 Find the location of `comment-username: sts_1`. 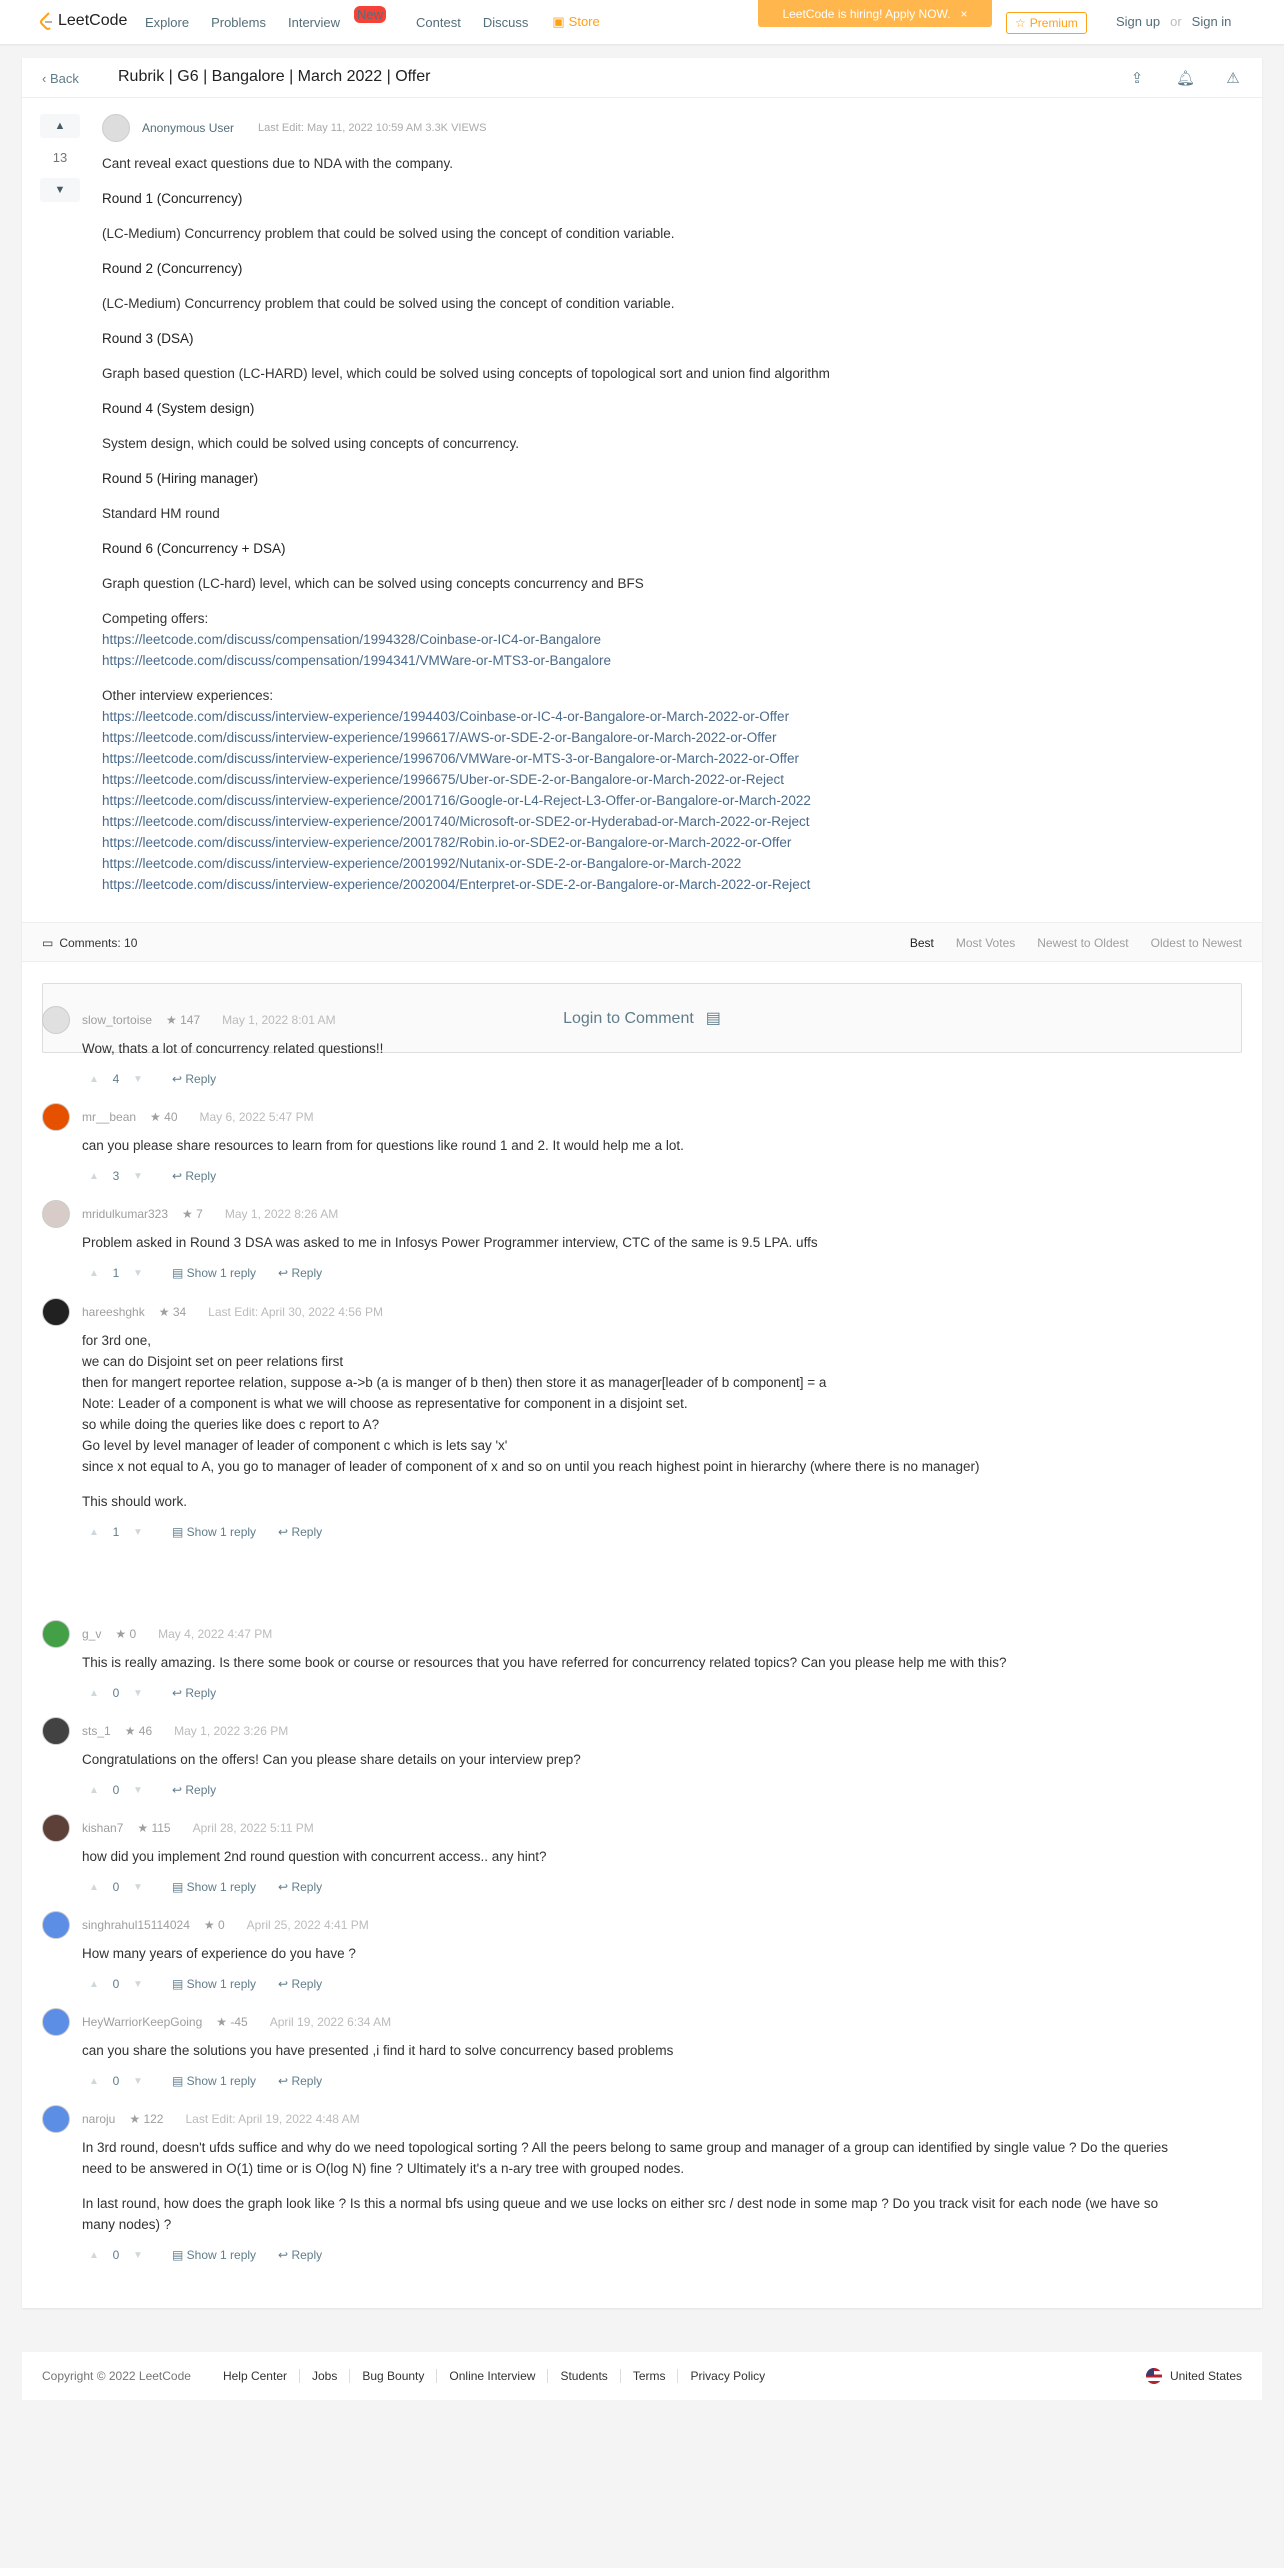

comment-username: sts_1 is located at coordinates (96, 1731).